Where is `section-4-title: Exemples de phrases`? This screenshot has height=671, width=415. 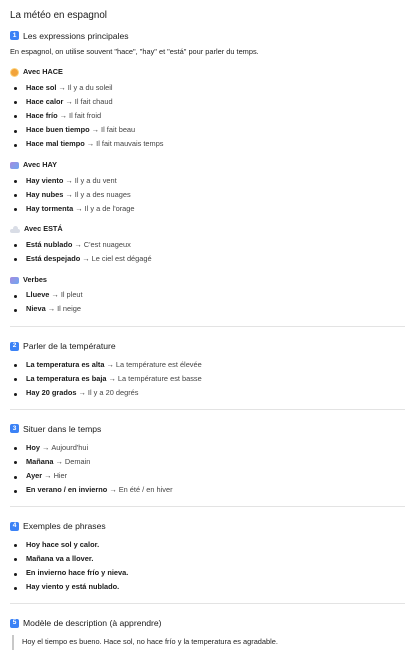 section-4-title: Exemples de phrases is located at coordinates (64, 525).